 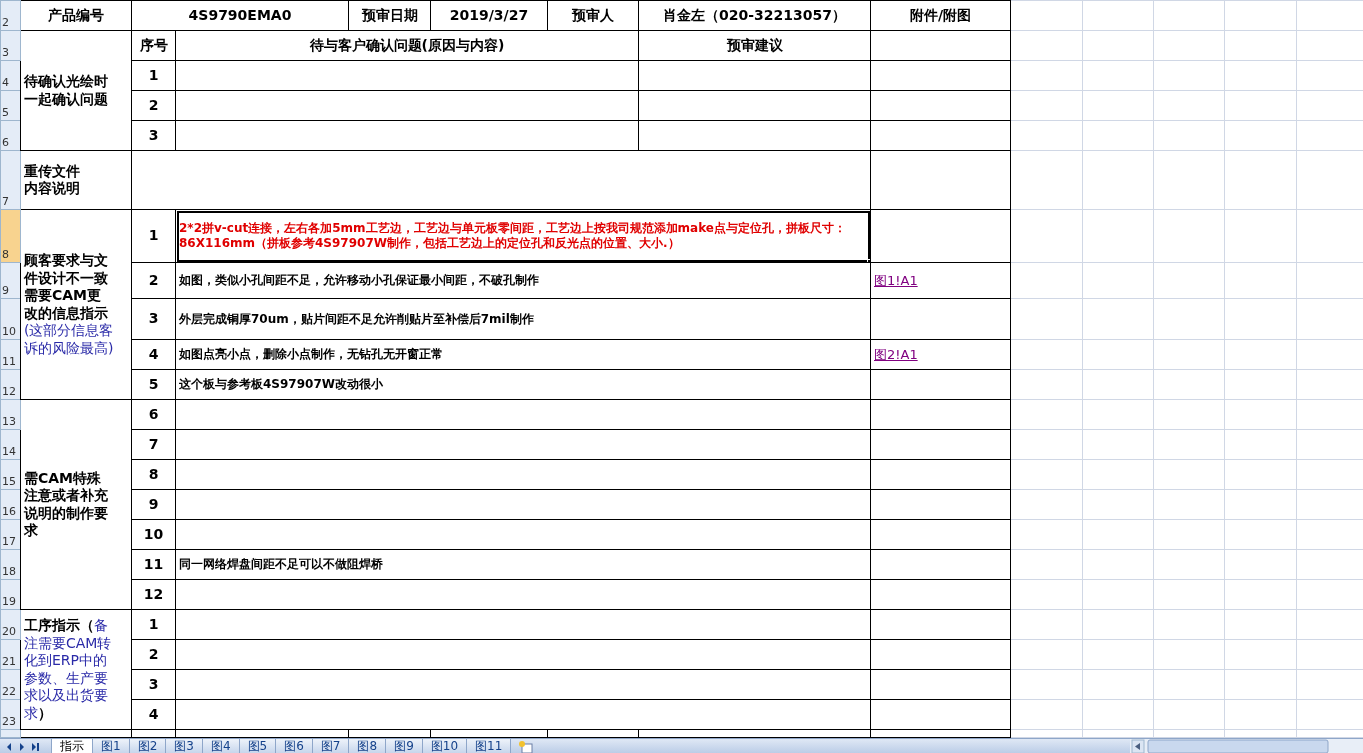 What do you see at coordinates (489, 15) in the screenshot?
I see `field-value: 2019/3/27` at bounding box center [489, 15].